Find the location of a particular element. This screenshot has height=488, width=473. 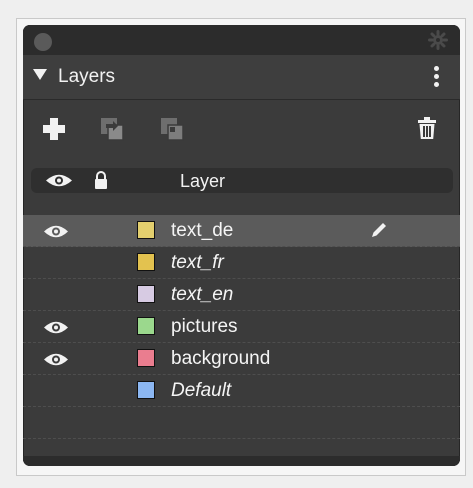

layer-row-text-en: text_en is located at coordinates (241, 295).